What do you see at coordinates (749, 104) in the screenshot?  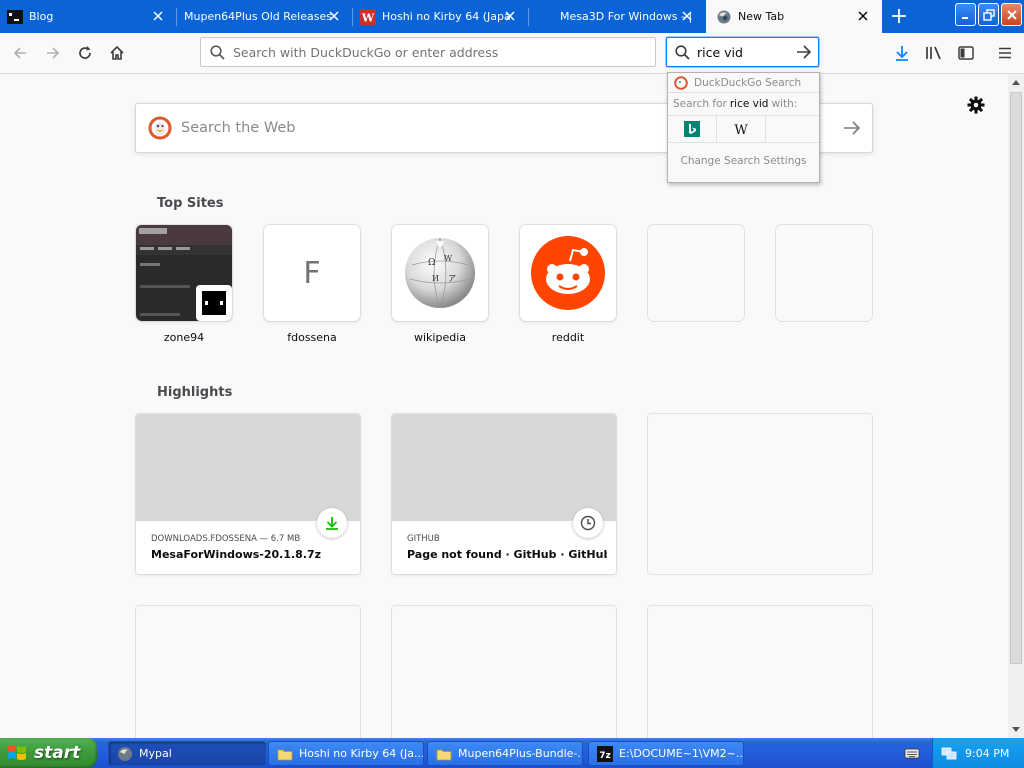 I see `search-for-query: rice vid` at bounding box center [749, 104].